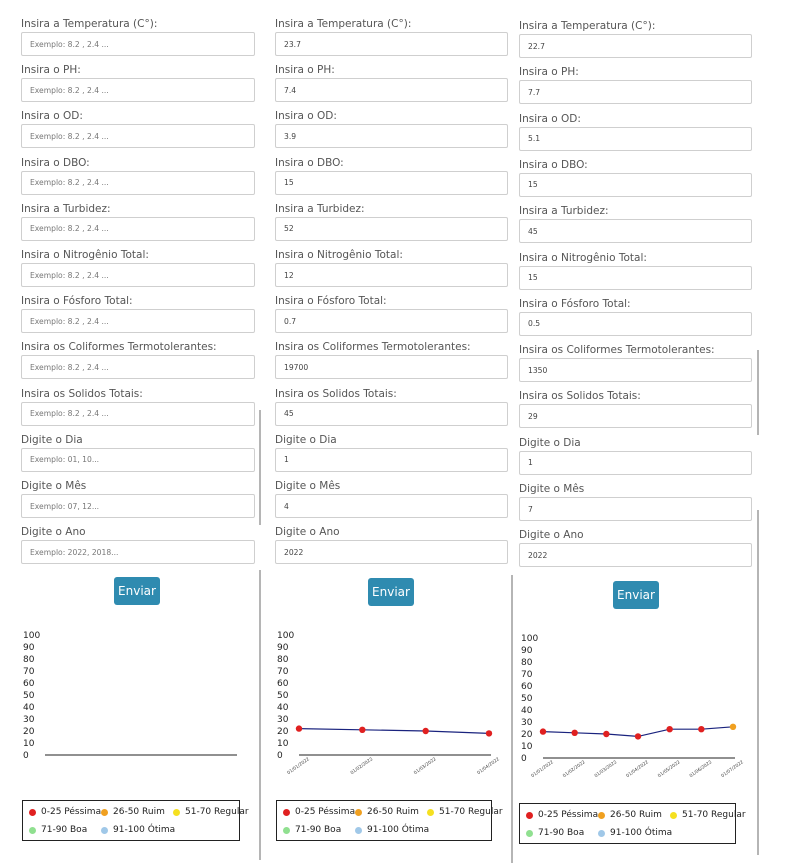 The width and height of the screenshot is (793, 863). What do you see at coordinates (64, 830) in the screenshot?
I see `legend-label: 71-90 Boa` at bounding box center [64, 830].